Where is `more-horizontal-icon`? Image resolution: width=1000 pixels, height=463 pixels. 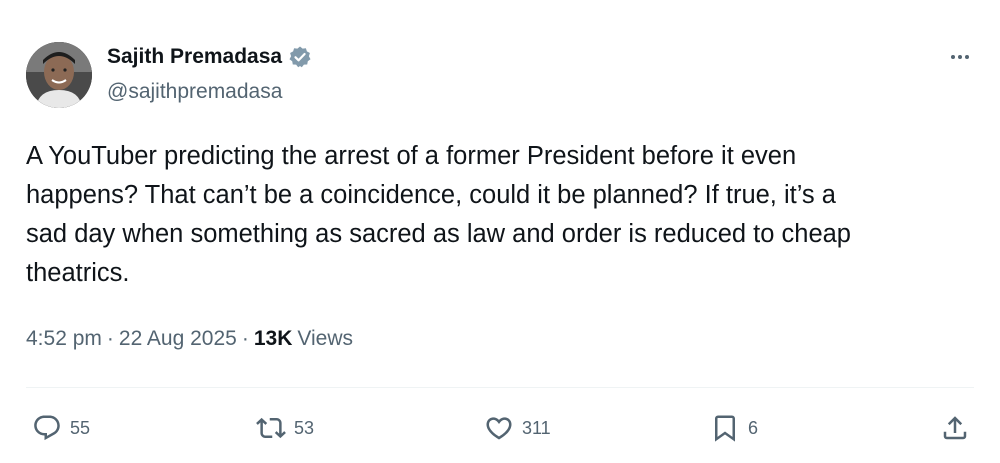 more-horizontal-icon is located at coordinates (960, 57).